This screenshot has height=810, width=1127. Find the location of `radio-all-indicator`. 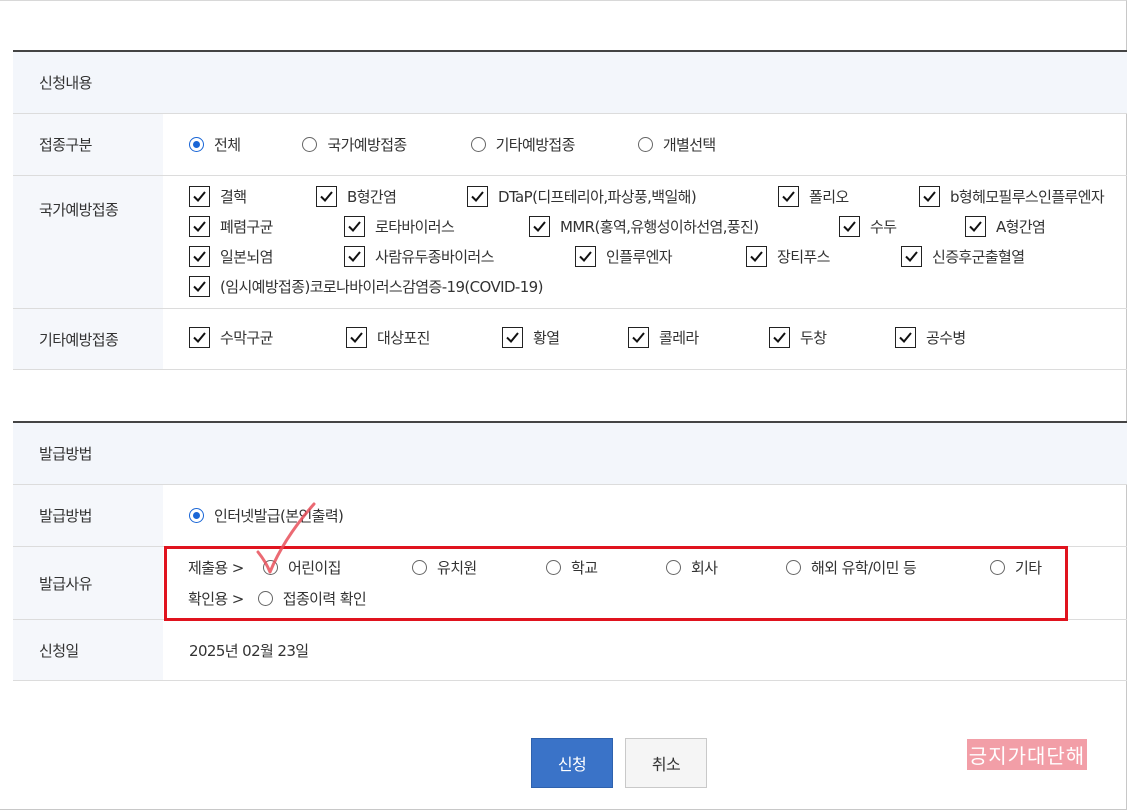

radio-all-indicator is located at coordinates (196, 144).